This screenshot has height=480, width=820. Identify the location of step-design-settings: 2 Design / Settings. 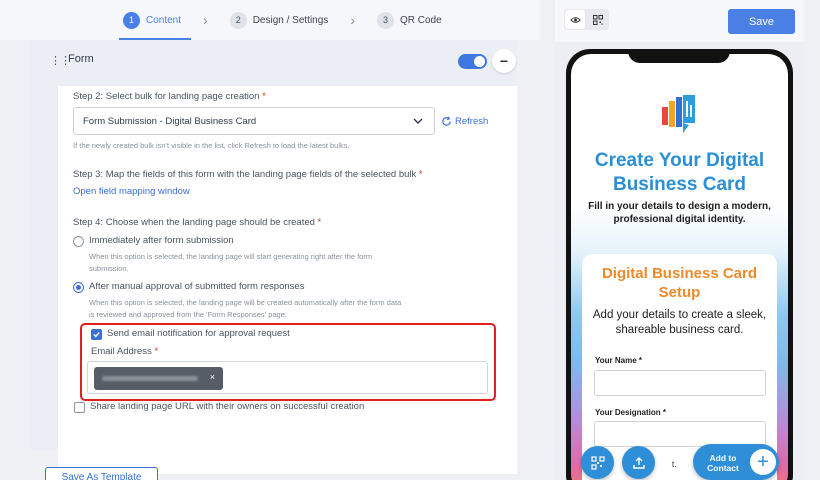
(279, 20).